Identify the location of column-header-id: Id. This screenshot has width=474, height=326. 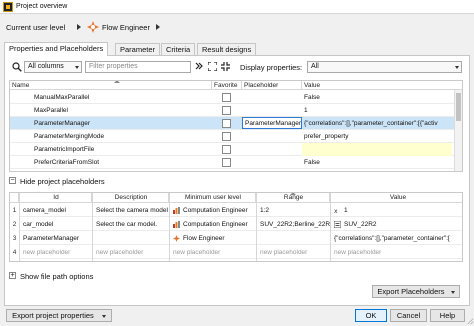
(55, 198).